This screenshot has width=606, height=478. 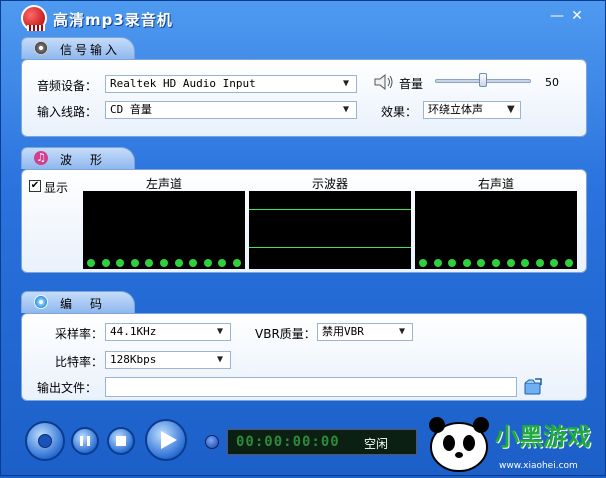 I want to click on effect-select: 环绕立体声 ▼, so click(x=472, y=110).